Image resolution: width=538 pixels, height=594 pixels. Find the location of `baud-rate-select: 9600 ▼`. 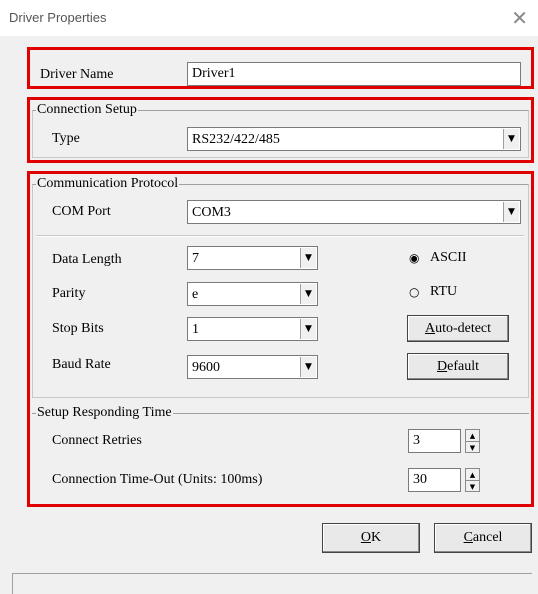

baud-rate-select: 9600 ▼ is located at coordinates (252, 367).